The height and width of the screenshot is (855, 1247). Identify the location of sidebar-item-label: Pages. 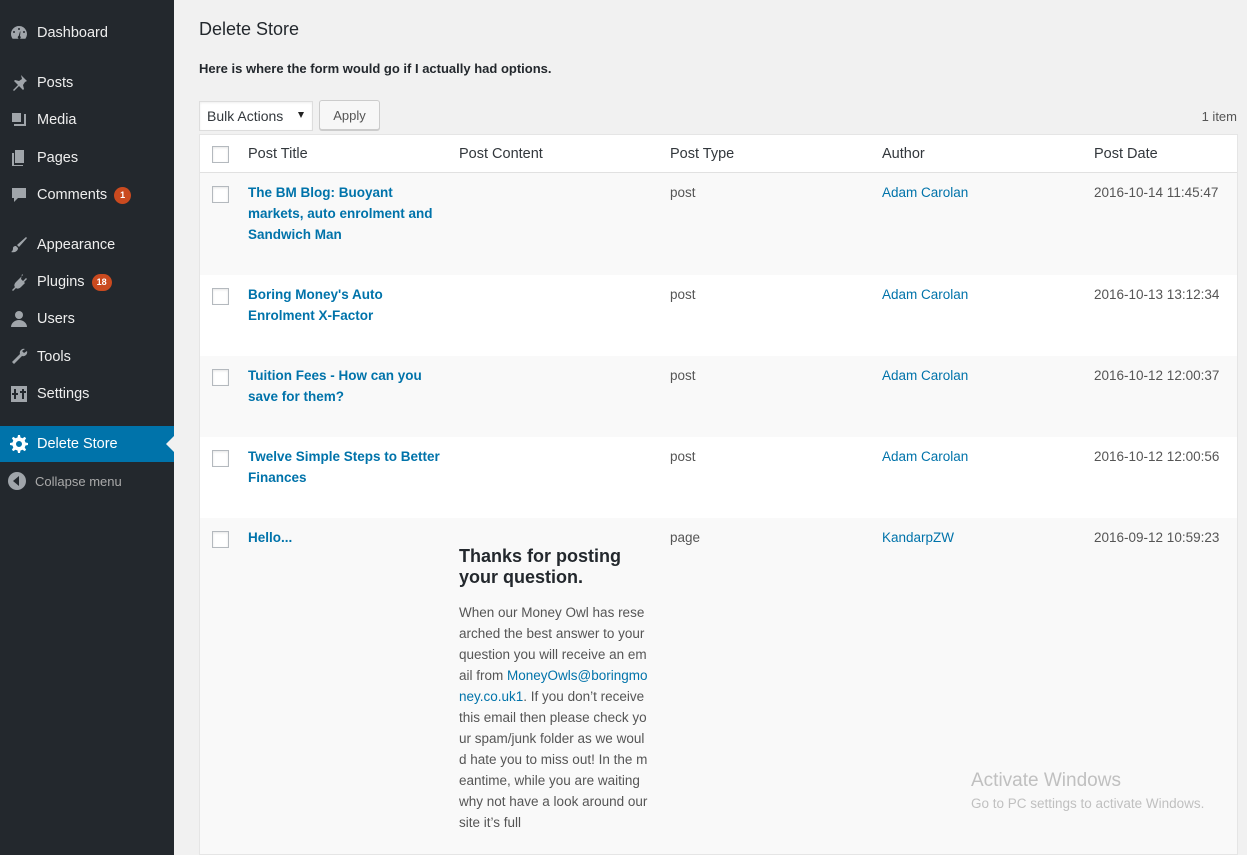
(58, 158).